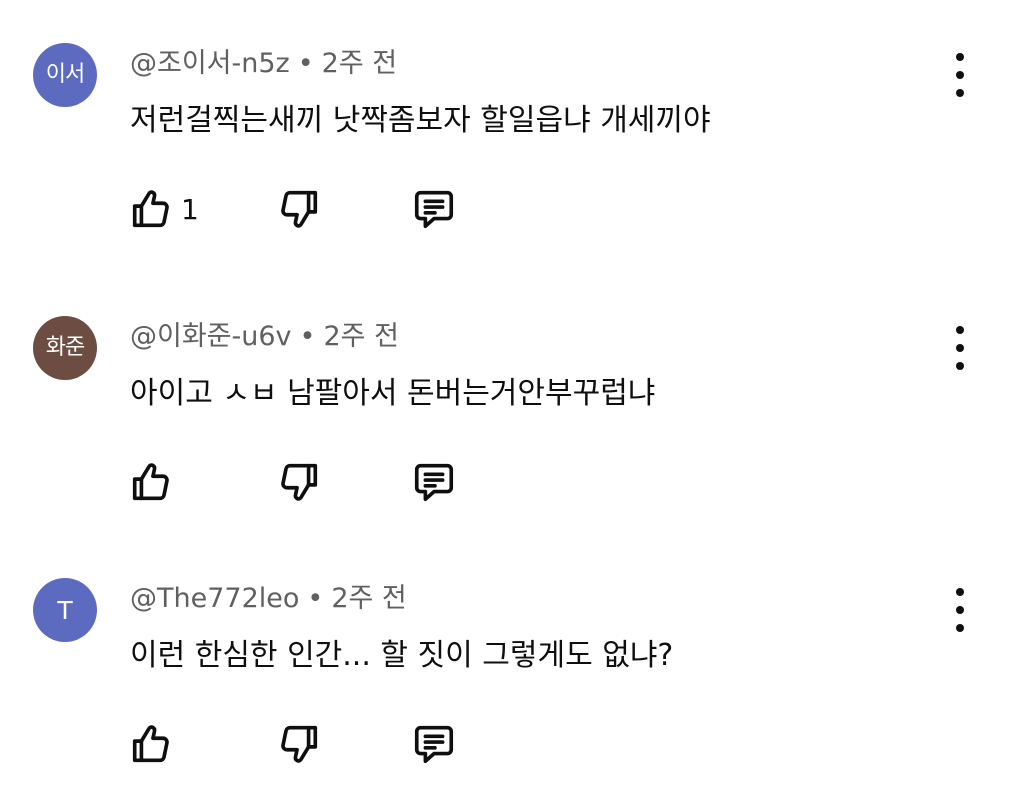  I want to click on avatar: T, so click(65, 610).